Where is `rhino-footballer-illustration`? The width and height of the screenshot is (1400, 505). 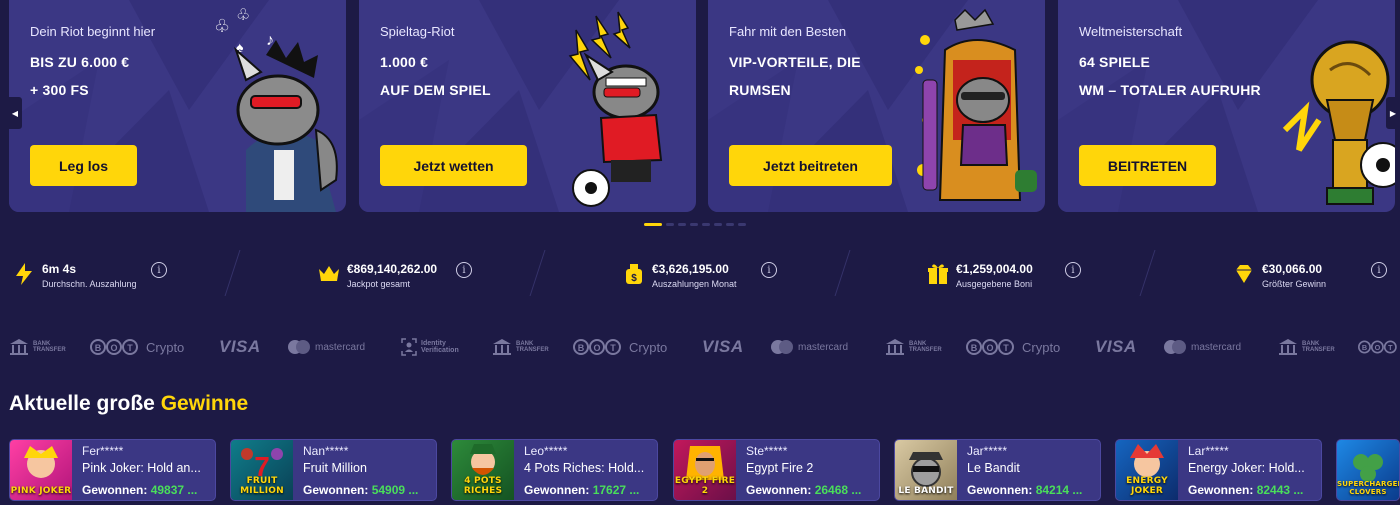
rhino-footballer-illustration is located at coordinates (615, 109).